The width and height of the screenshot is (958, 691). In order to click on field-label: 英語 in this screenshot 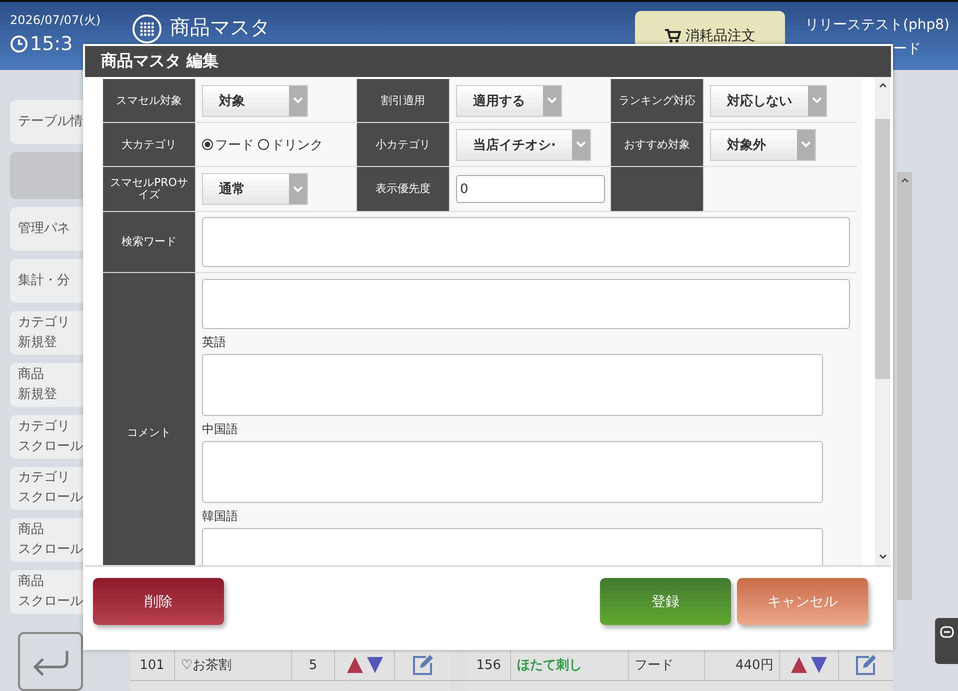, I will do `click(214, 342)`.